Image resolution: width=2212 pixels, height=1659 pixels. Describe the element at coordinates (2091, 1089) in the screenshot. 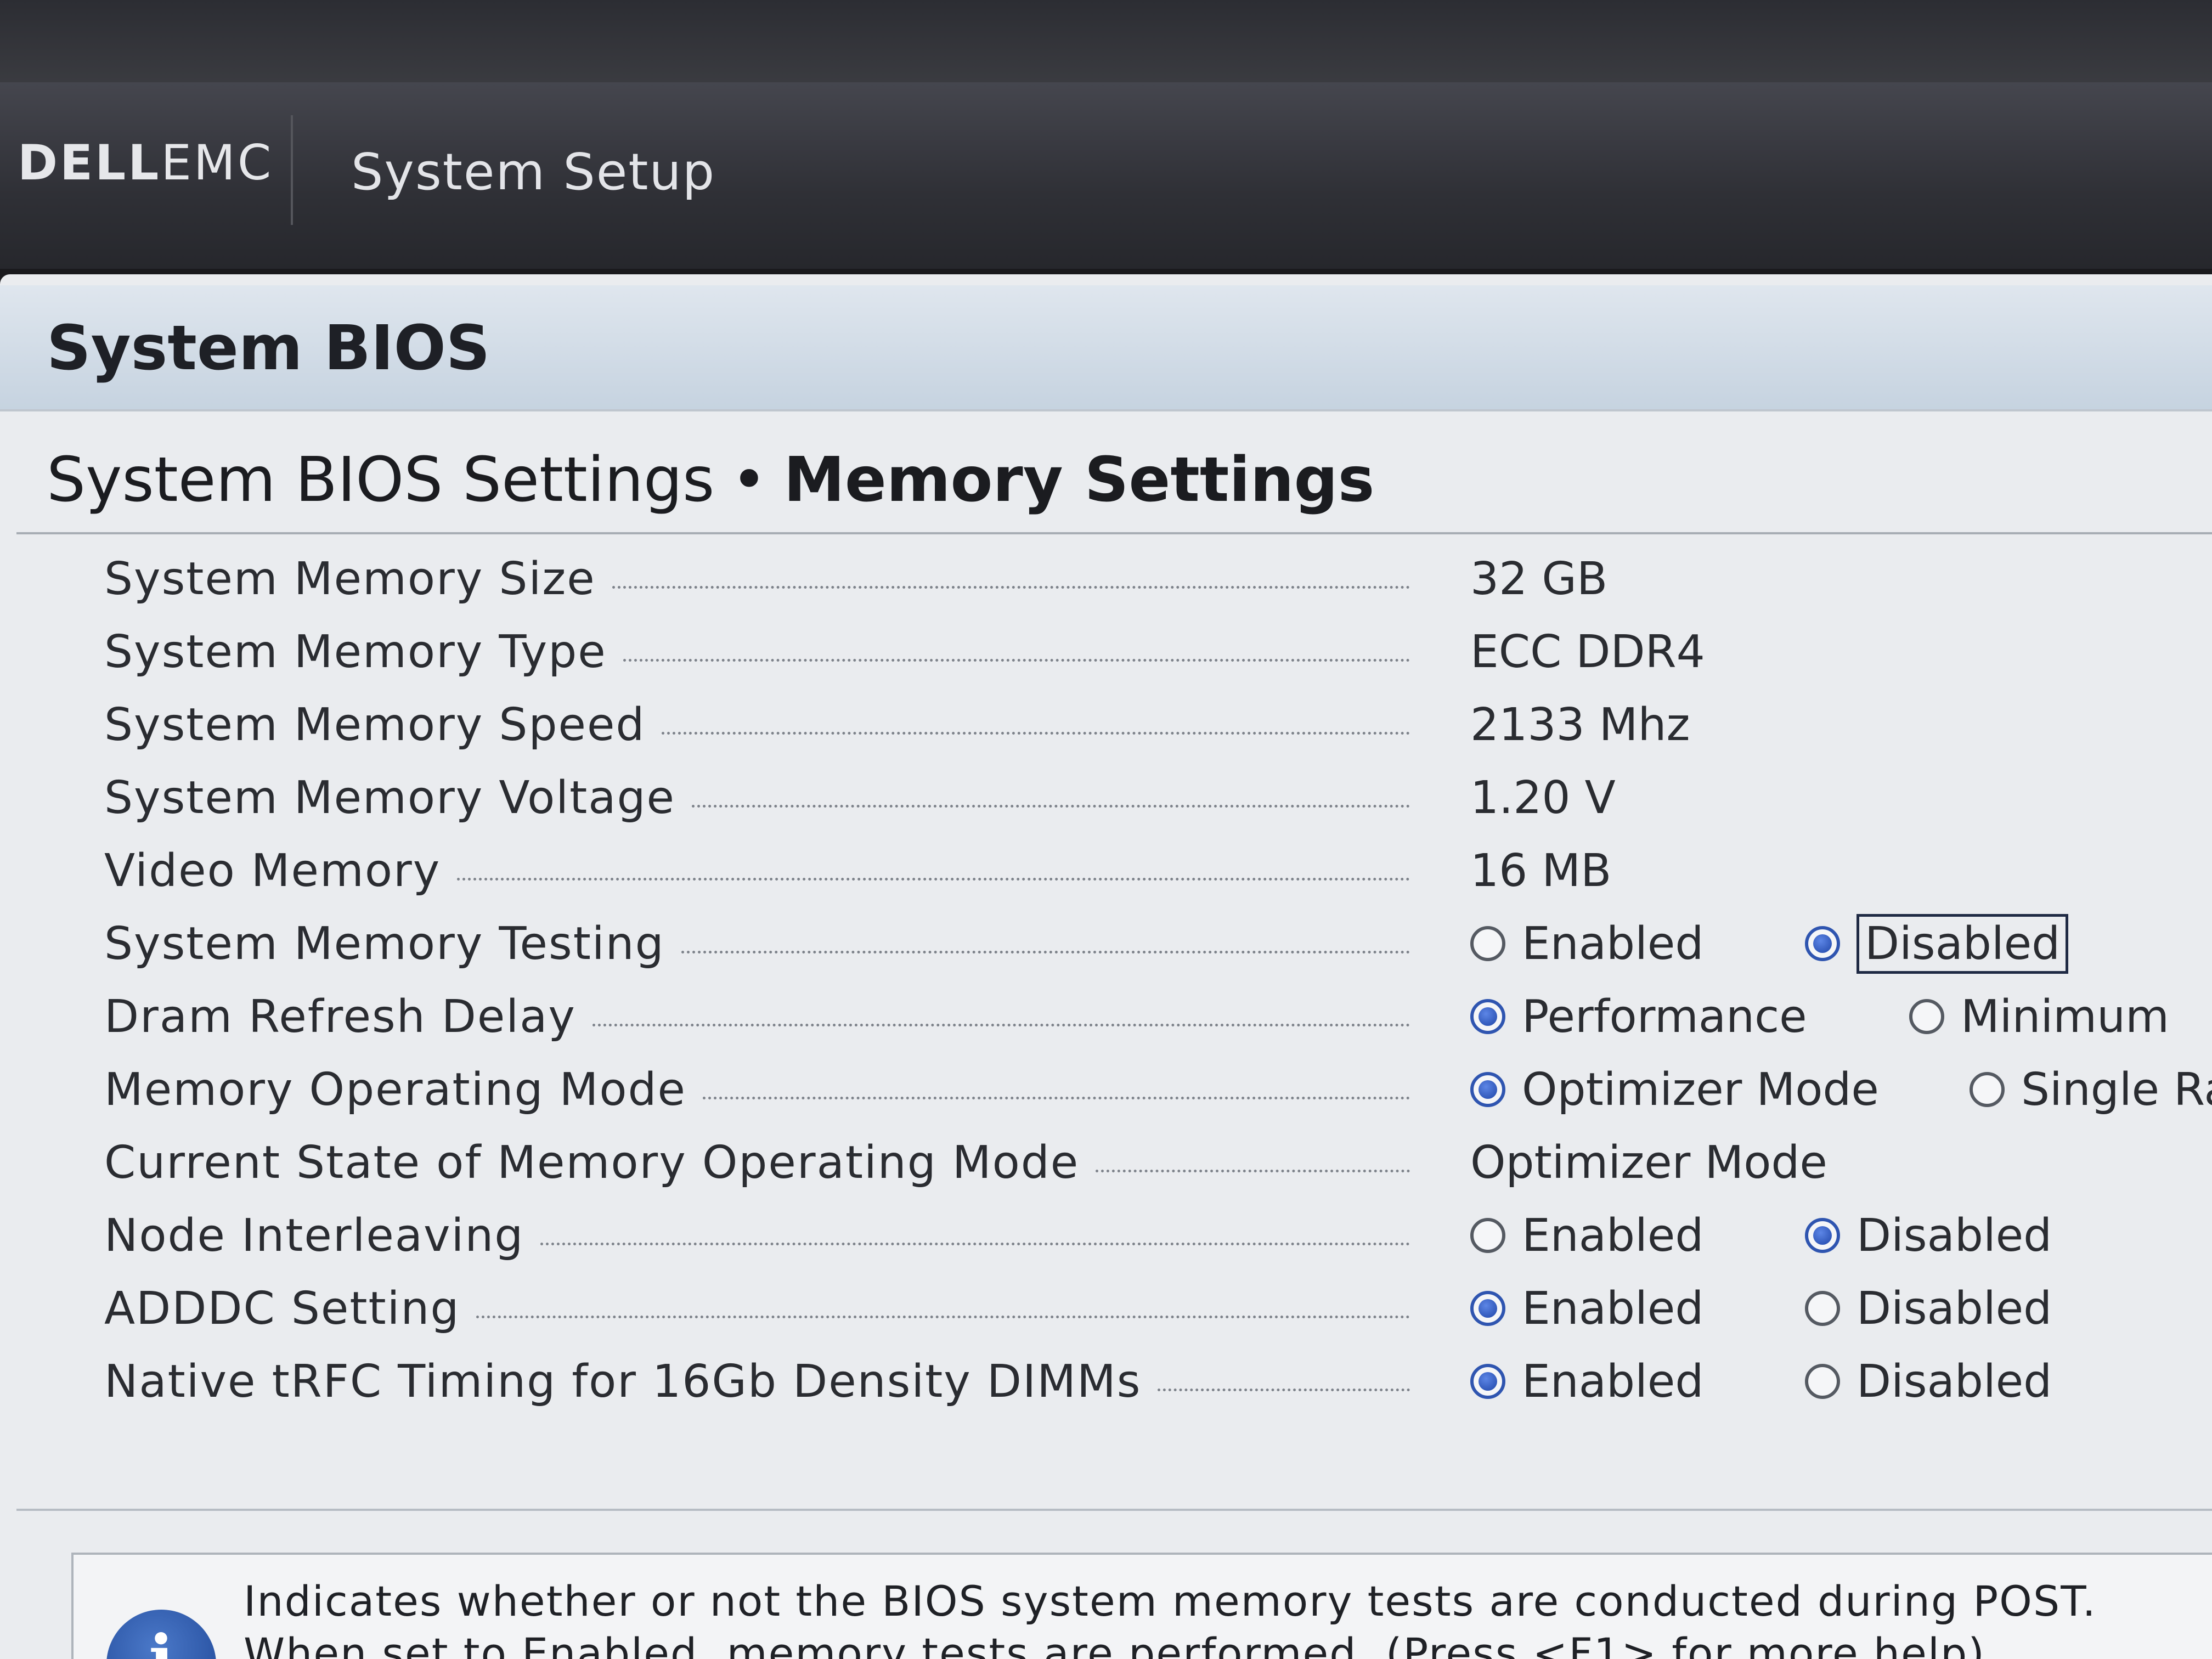

I see `radio-option-single-rank: Single Ra` at that location.